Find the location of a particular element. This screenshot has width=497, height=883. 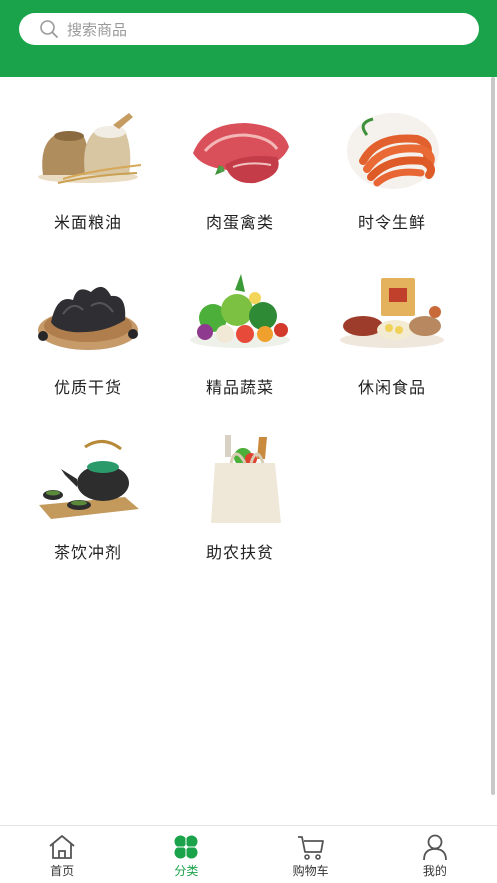

scrollbar is located at coordinates (493, 436).